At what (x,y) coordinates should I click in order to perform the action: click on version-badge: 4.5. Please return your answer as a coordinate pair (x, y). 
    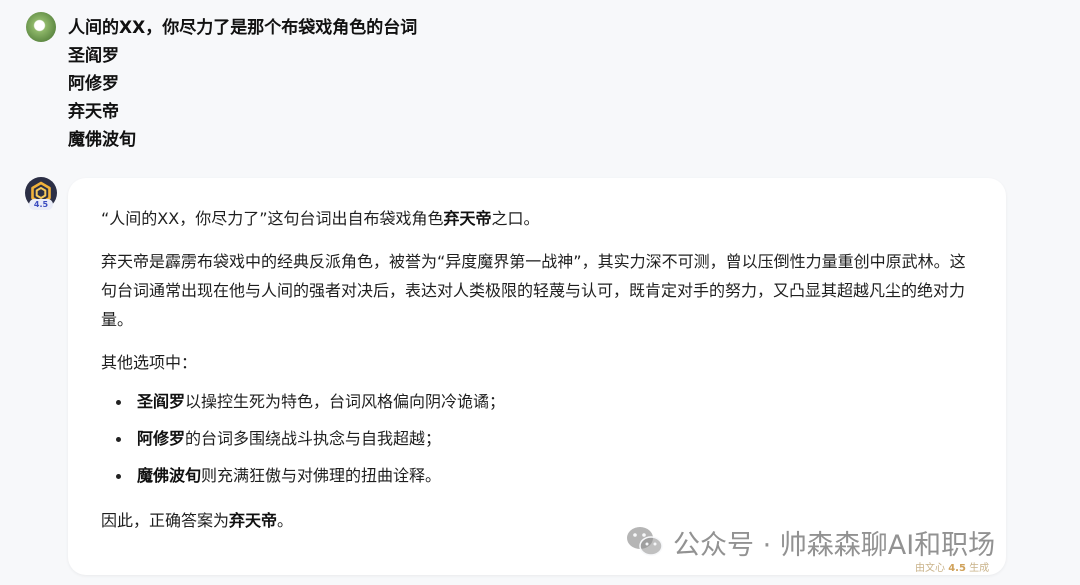
    Looking at the image, I should click on (41, 204).